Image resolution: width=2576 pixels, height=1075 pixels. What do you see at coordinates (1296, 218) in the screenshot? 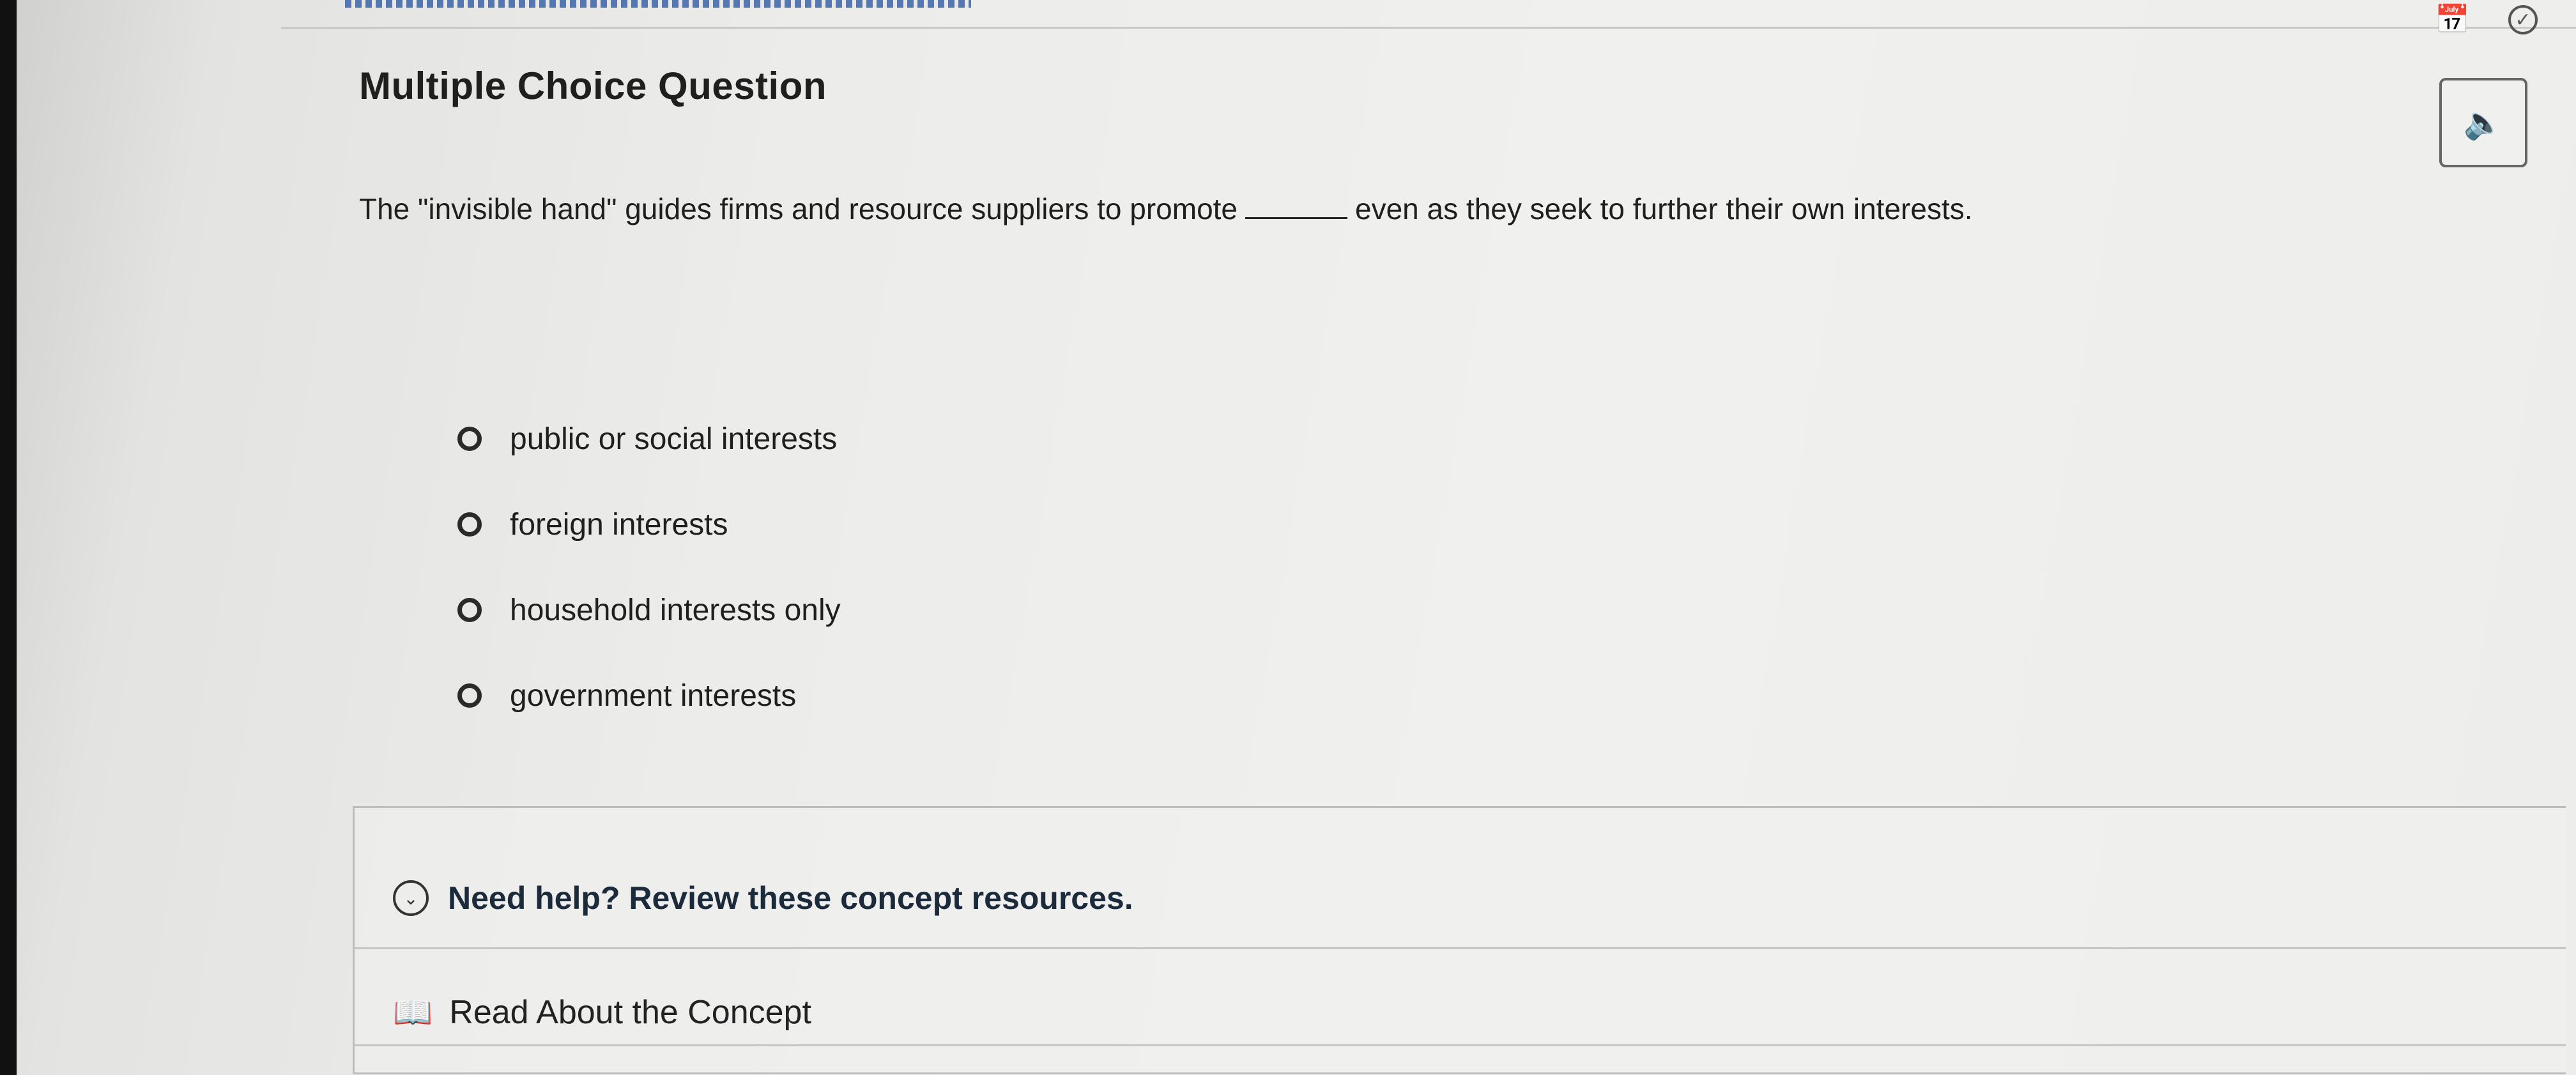
I see `answer-blank` at bounding box center [1296, 218].